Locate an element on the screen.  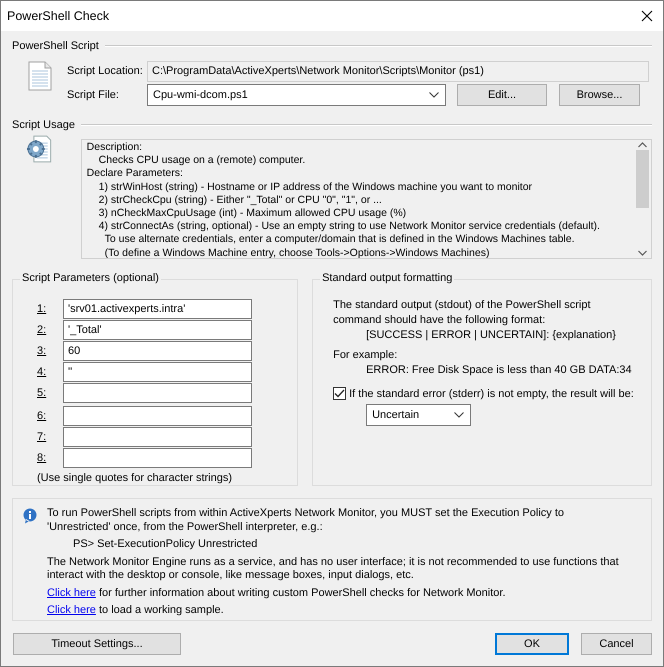
format-text: [SUCCESS | ERROR | UNCERTAIN]: {explanation} is located at coordinates (491, 335).